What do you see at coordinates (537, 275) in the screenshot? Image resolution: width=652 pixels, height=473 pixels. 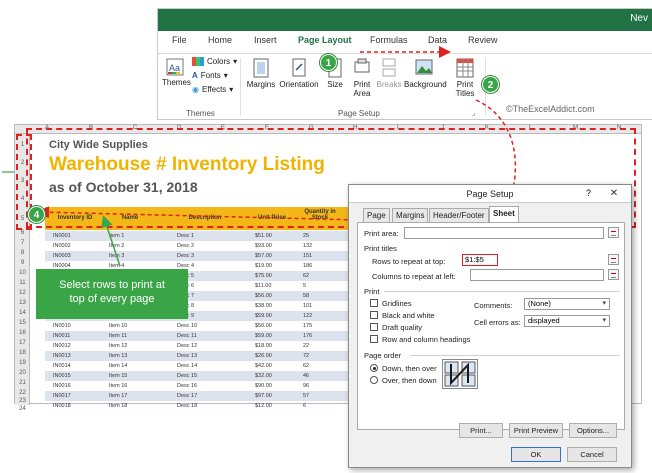 I see `cols-repeat-input` at bounding box center [537, 275].